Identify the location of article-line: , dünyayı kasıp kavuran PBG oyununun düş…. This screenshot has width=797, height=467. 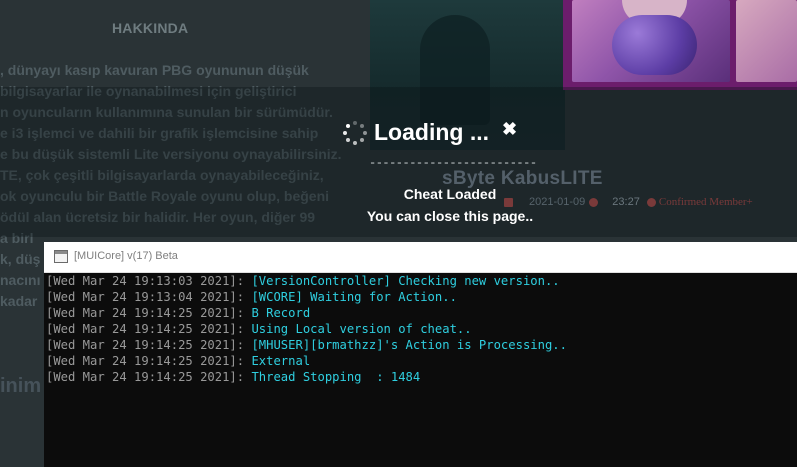
(154, 70).